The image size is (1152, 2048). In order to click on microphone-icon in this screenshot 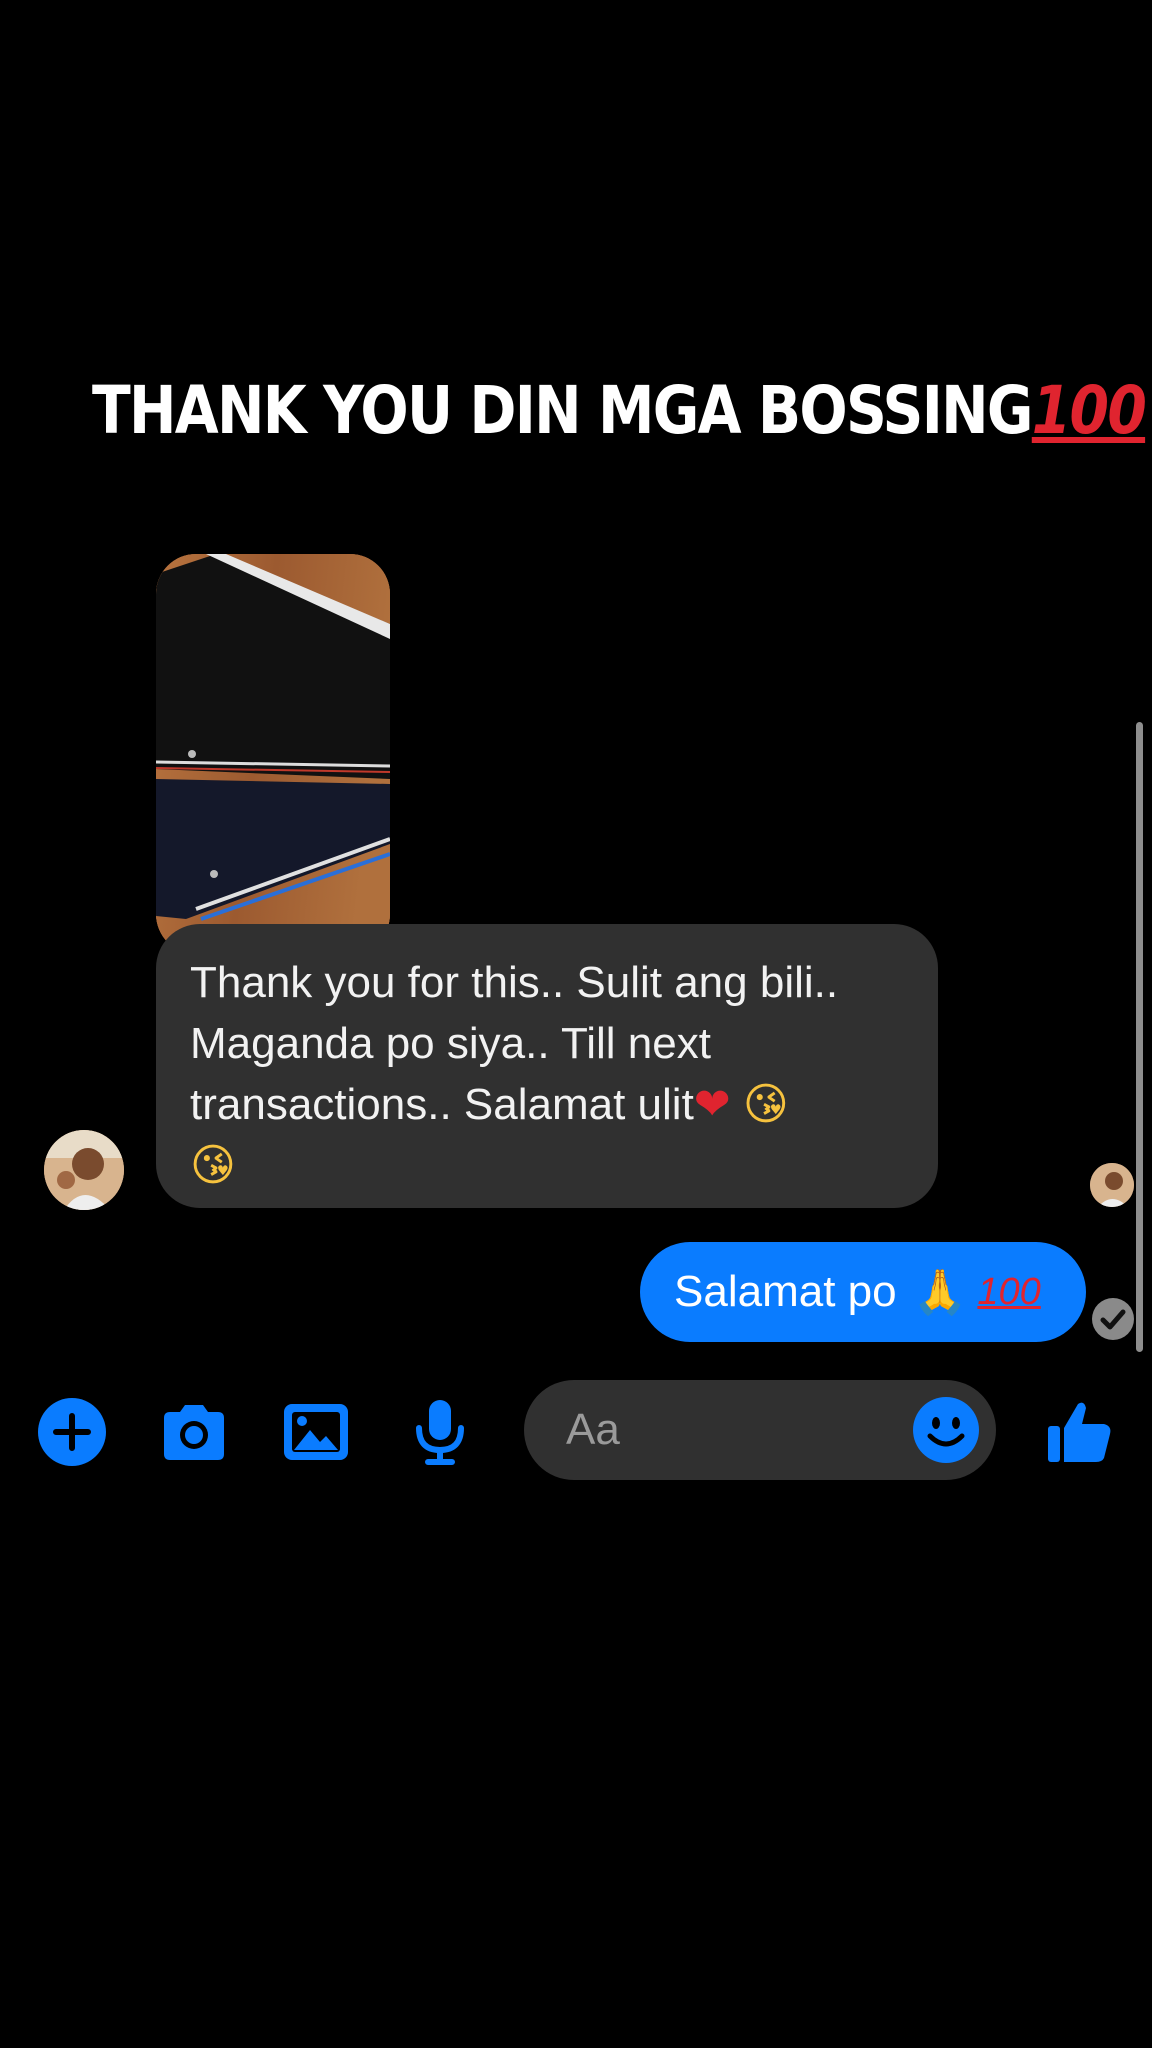, I will do `click(440, 1432)`.